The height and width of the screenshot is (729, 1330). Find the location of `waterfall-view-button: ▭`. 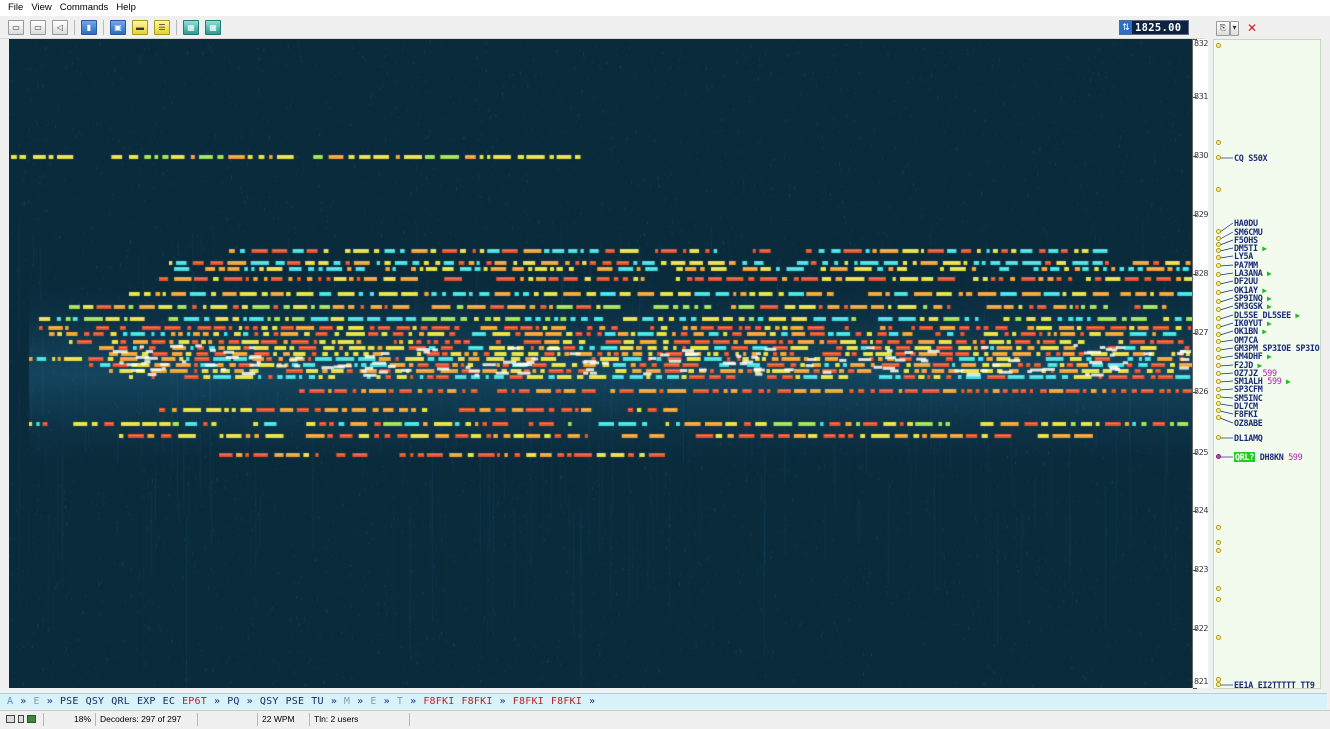

waterfall-view-button: ▭ is located at coordinates (16, 27).